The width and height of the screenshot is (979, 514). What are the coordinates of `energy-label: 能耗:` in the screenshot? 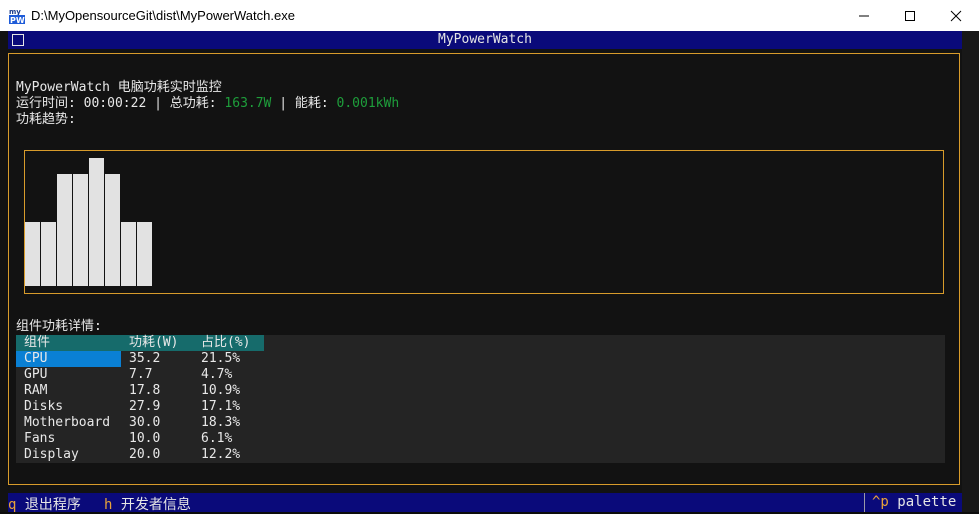 It's located at (311, 103).